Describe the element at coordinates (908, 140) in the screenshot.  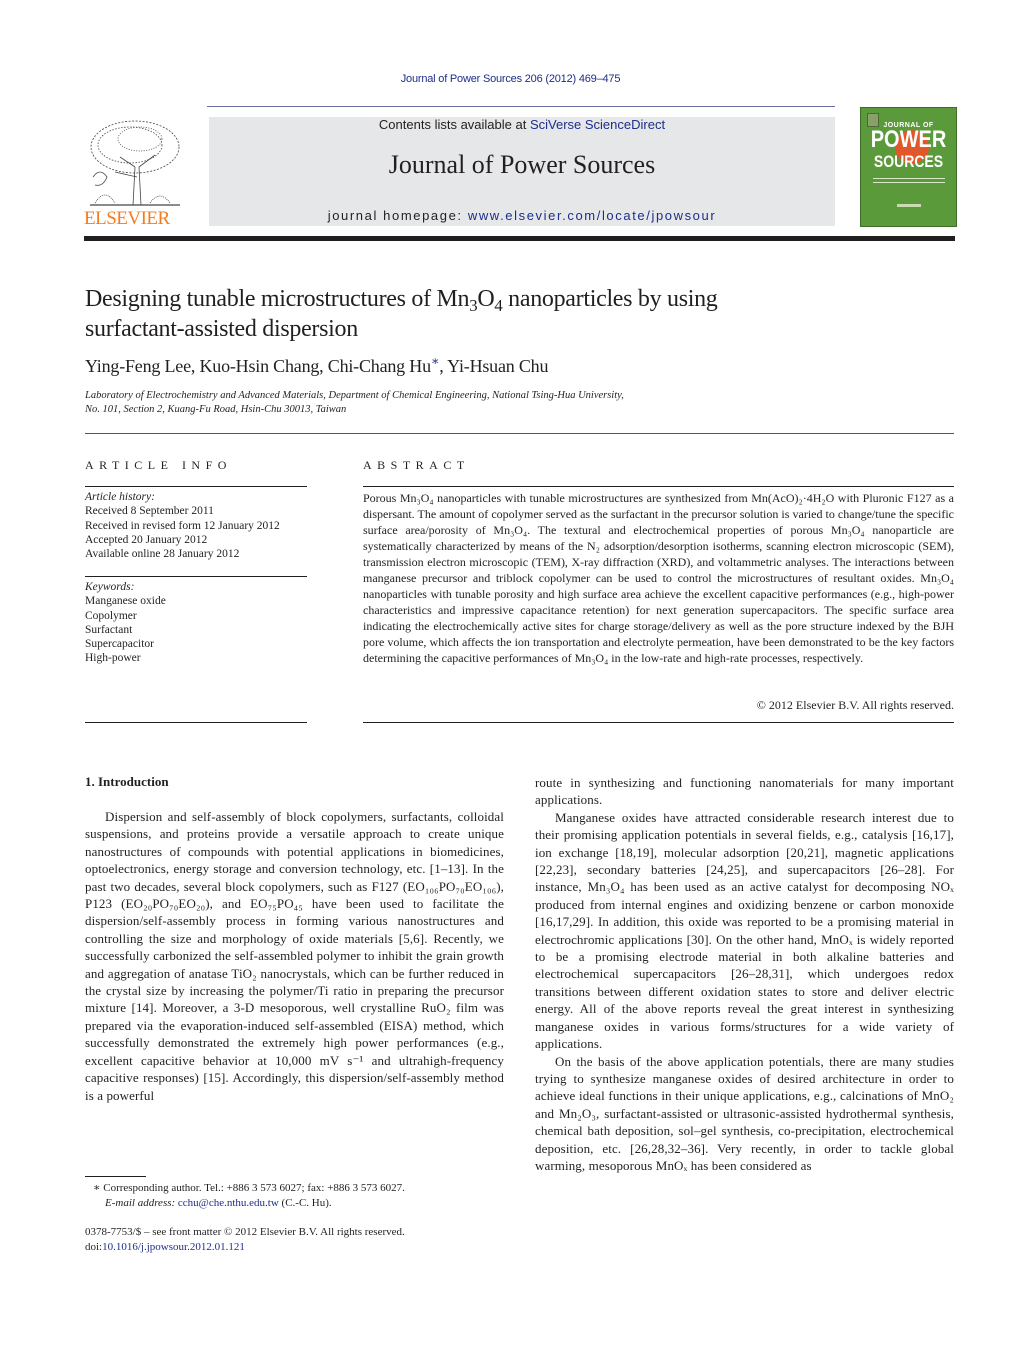
I see `cover-line2: POWER` at that location.